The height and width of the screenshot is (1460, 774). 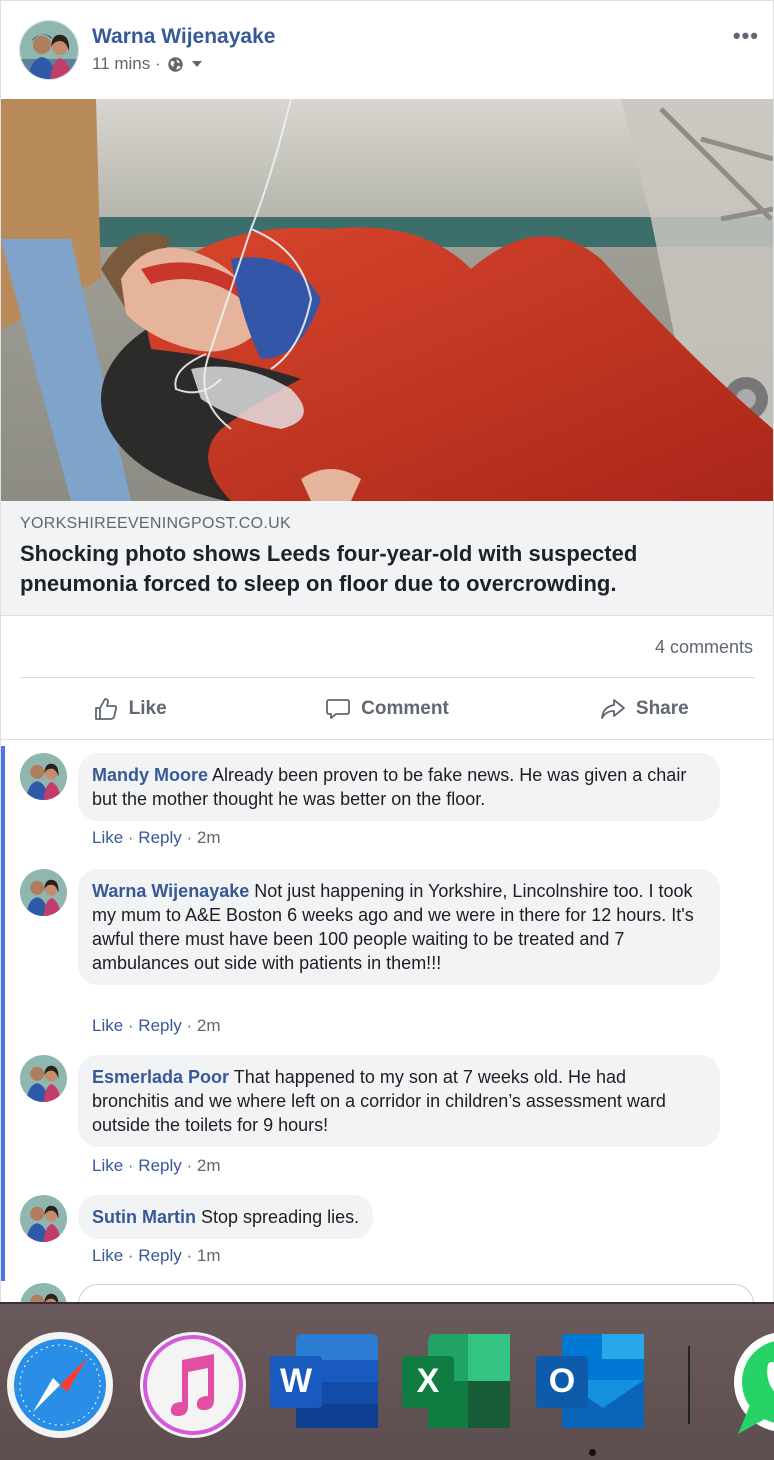 I want to click on more-options-icon: •••, so click(x=746, y=36).